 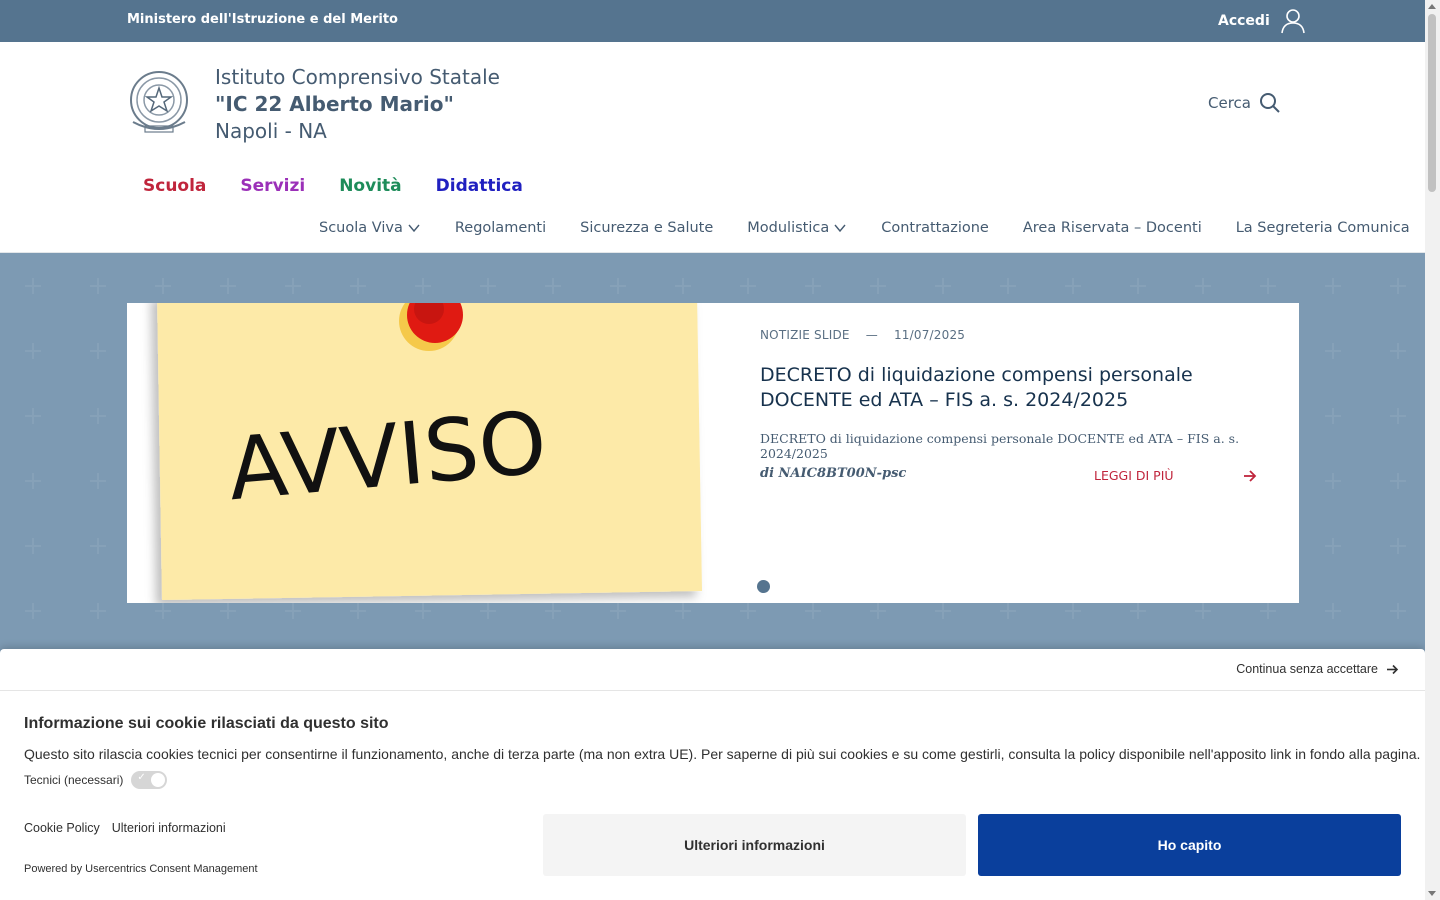 What do you see at coordinates (271, 131) in the screenshot?
I see `school-city: Napoli - NA` at bounding box center [271, 131].